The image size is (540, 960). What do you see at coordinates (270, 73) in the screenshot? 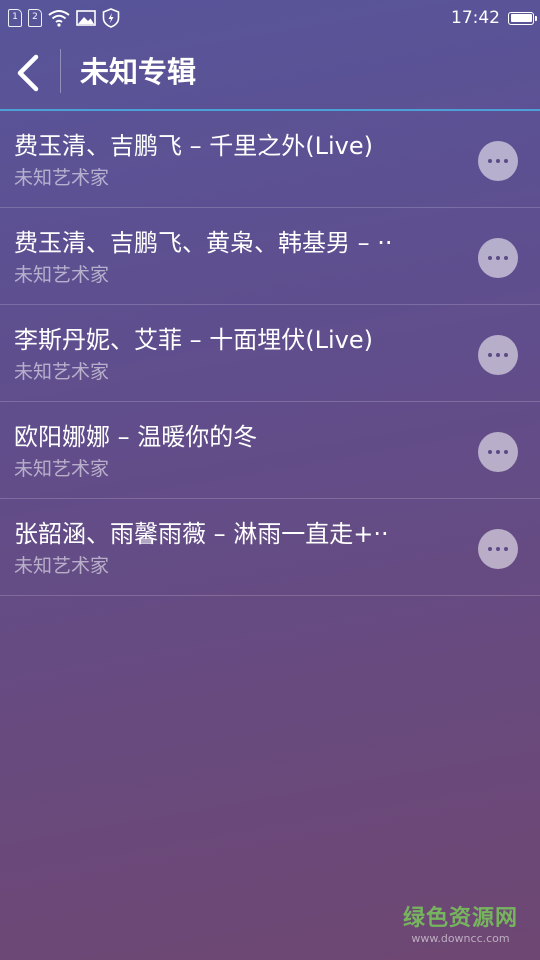
I see `app-header: 未知专辑` at bounding box center [270, 73].